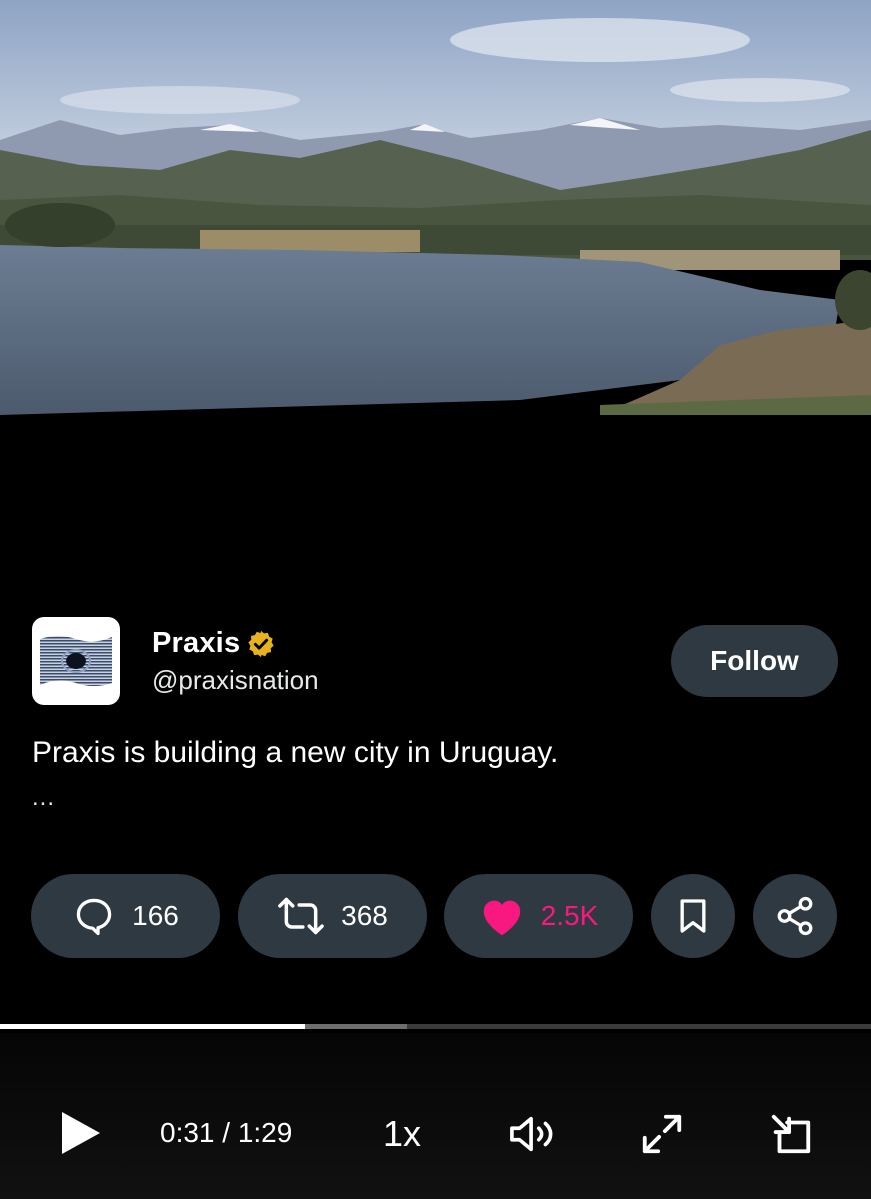 The image size is (871, 1199). What do you see at coordinates (435, 916) in the screenshot?
I see `action-bar: 166 368 2.5K` at bounding box center [435, 916].